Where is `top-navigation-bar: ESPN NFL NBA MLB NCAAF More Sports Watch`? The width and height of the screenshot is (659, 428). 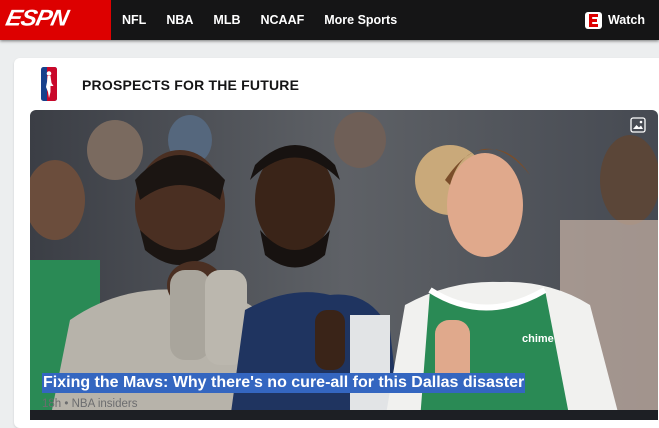 top-navigation-bar: ESPN NFL NBA MLB NCAAF More Sports Watch is located at coordinates (329, 20).